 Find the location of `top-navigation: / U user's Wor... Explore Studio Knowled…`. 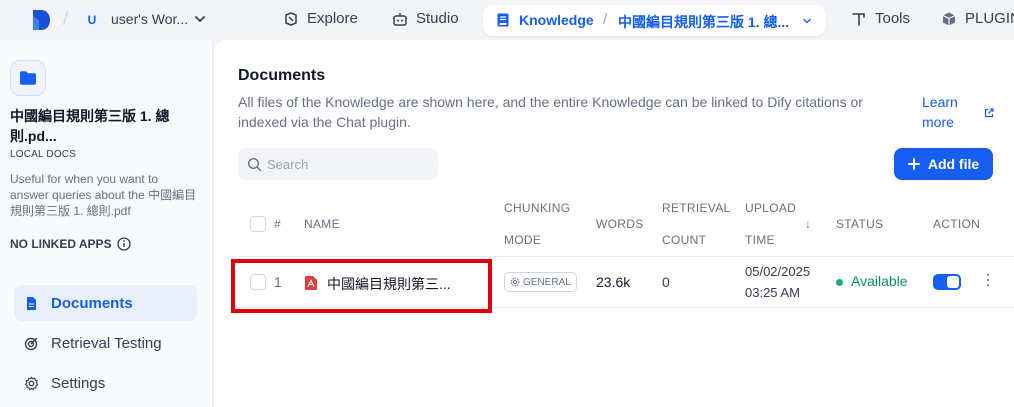

top-navigation: / U user's Wor... Explore Studio Knowled… is located at coordinates (507, 20).